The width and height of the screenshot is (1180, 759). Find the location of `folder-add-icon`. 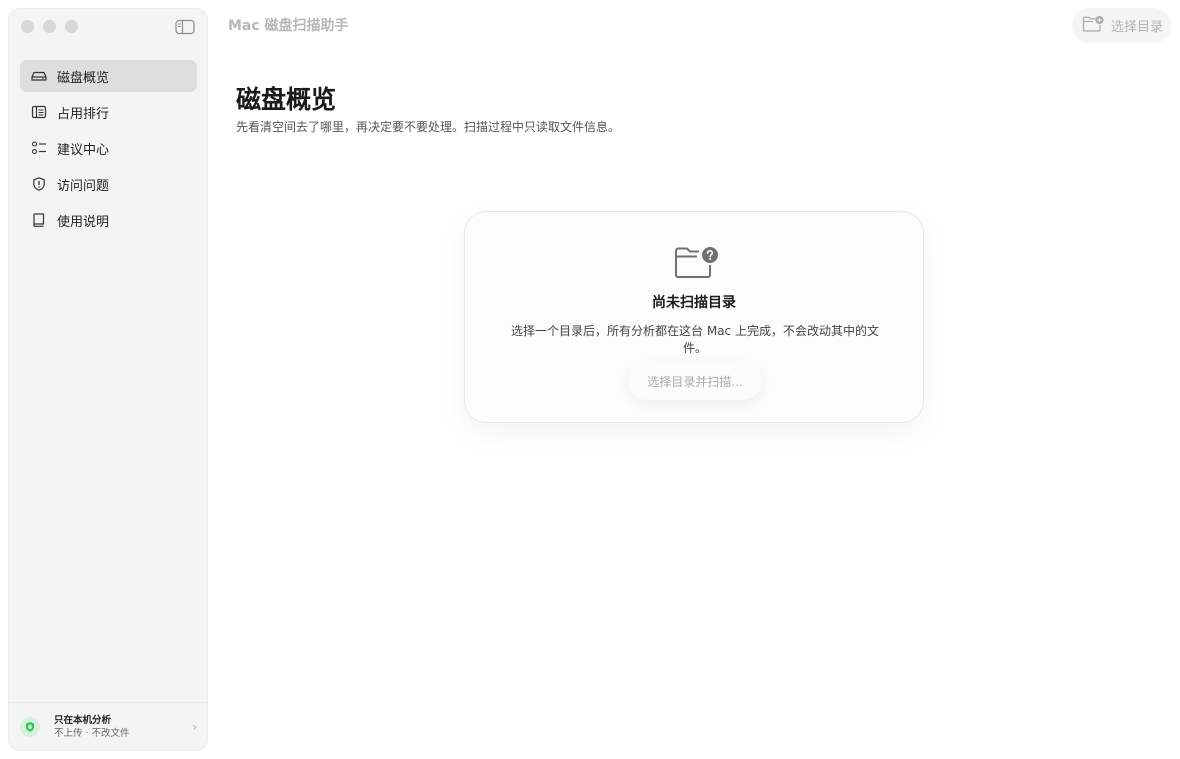

folder-add-icon is located at coordinates (1093, 26).